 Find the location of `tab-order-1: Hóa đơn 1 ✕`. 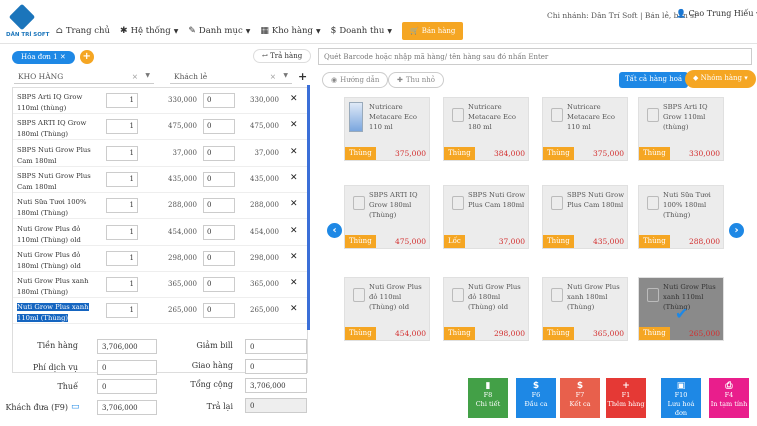

tab-order-1: Hóa đơn 1 ✕ is located at coordinates (43, 57).